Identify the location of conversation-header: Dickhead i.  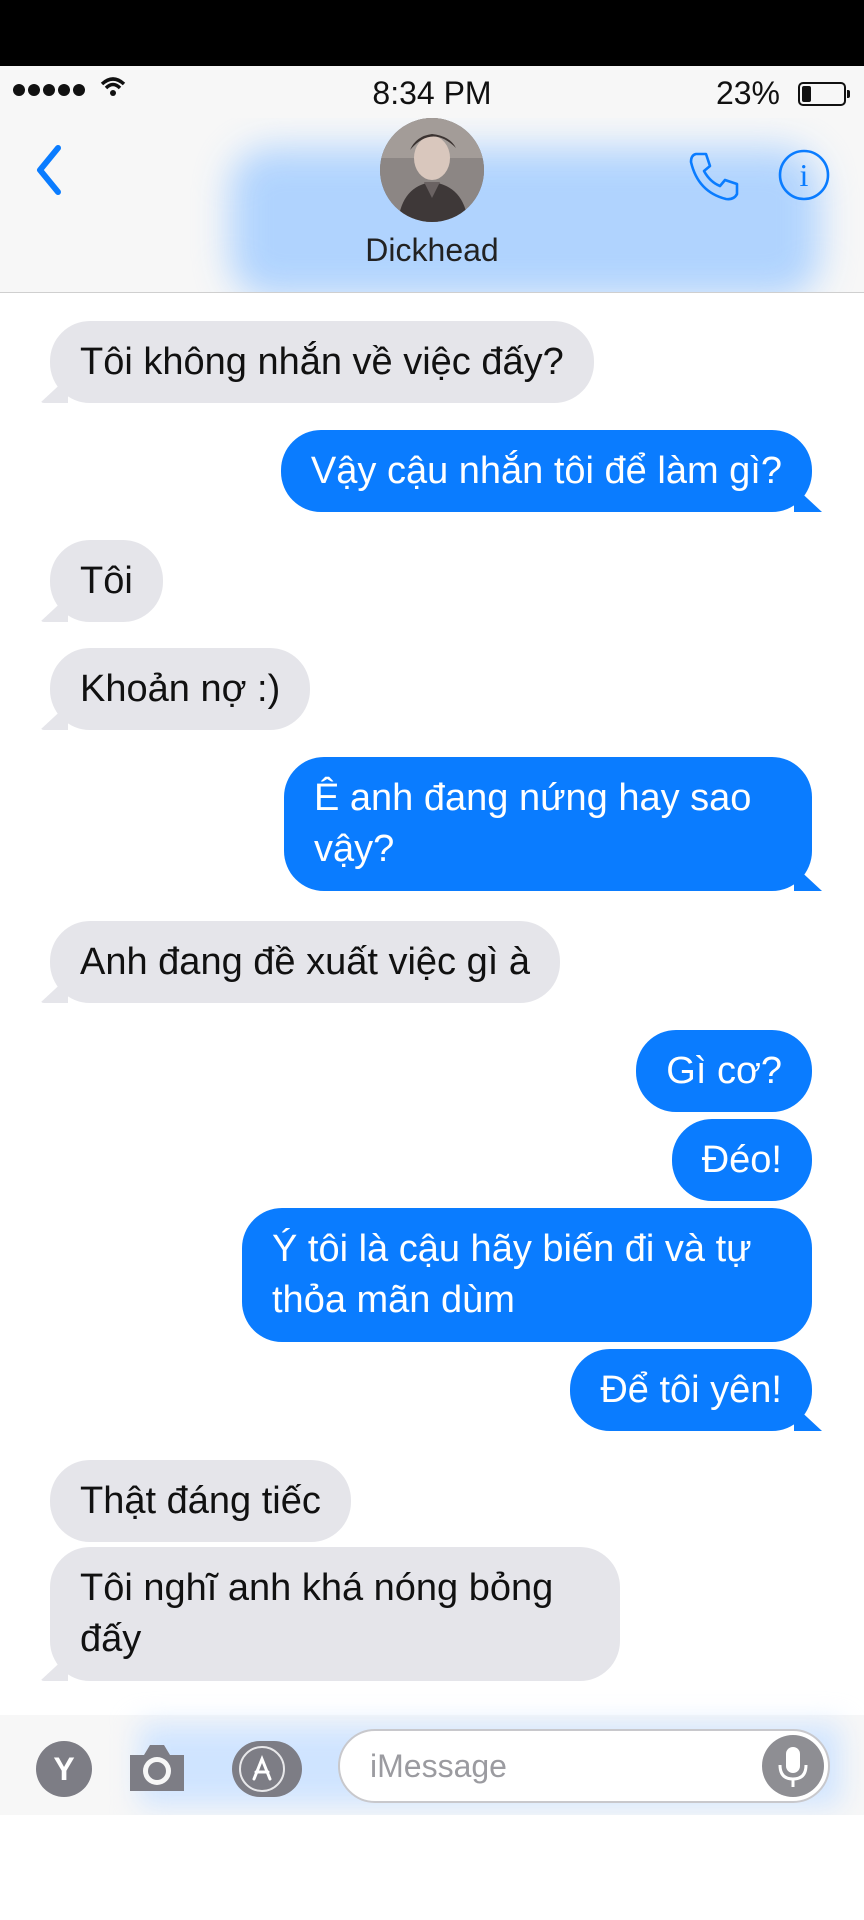
(432, 205).